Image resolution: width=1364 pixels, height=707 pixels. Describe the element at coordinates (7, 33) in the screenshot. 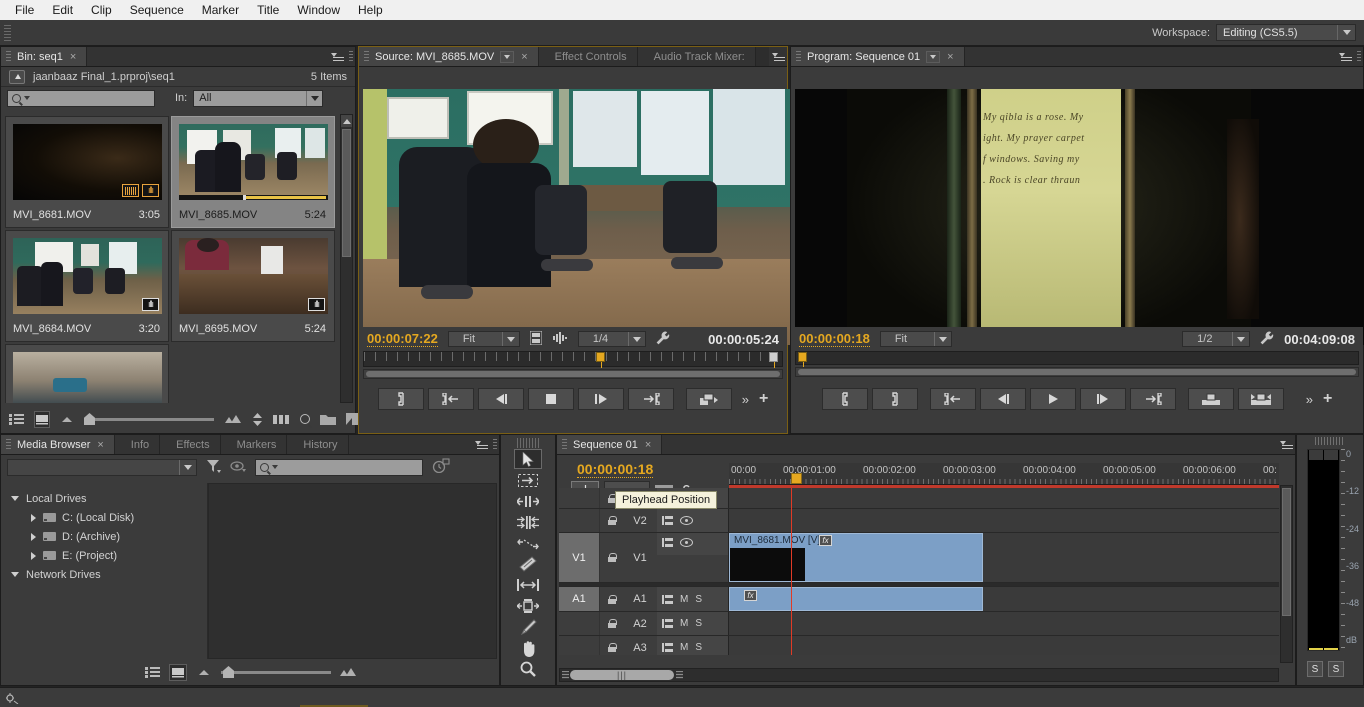

I see `drag-grip` at that location.